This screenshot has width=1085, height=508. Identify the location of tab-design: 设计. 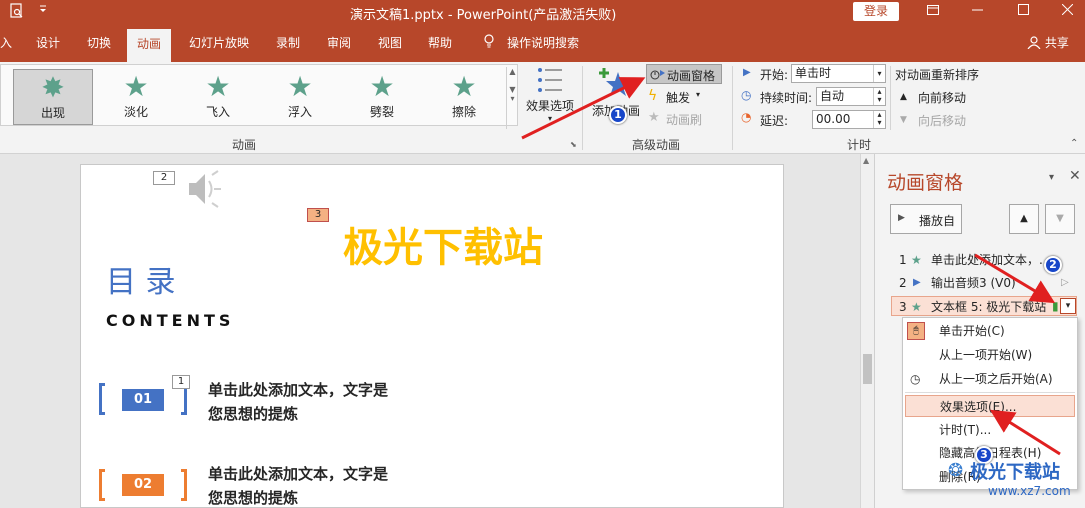
(48, 42).